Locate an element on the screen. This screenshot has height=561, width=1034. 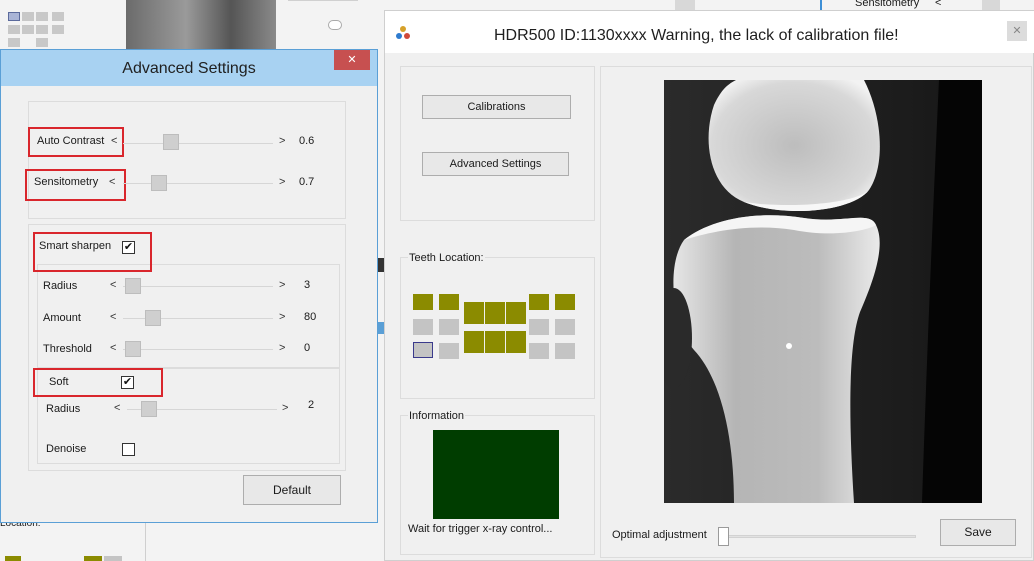
sharpen-radius-track is located at coordinates (198, 286).